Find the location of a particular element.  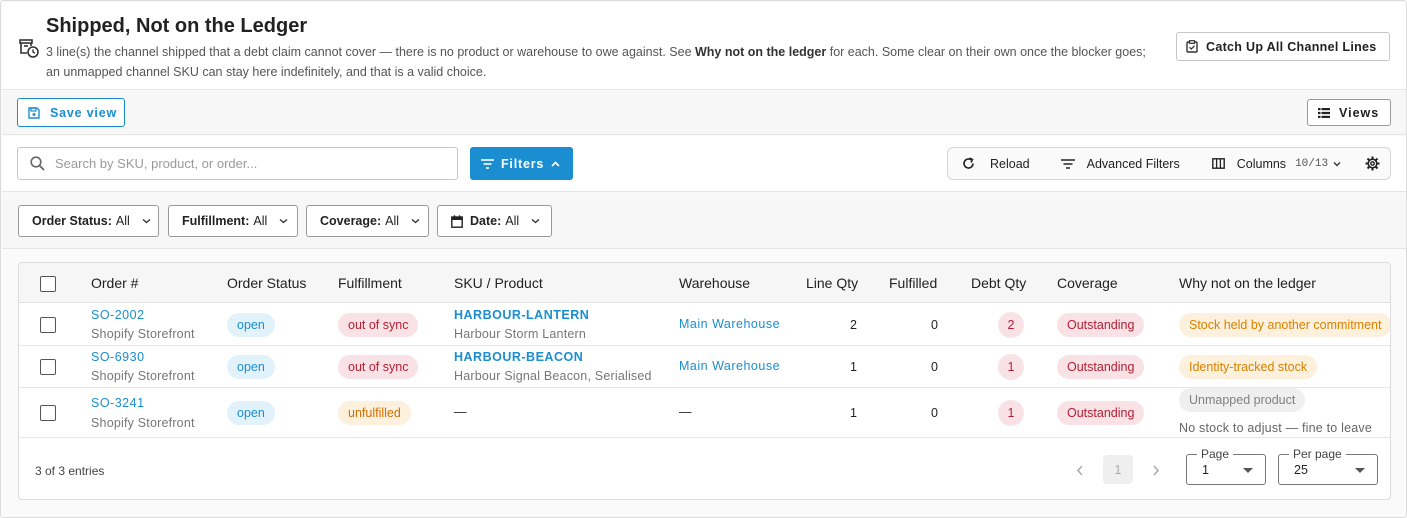

search-field is located at coordinates (237, 163).